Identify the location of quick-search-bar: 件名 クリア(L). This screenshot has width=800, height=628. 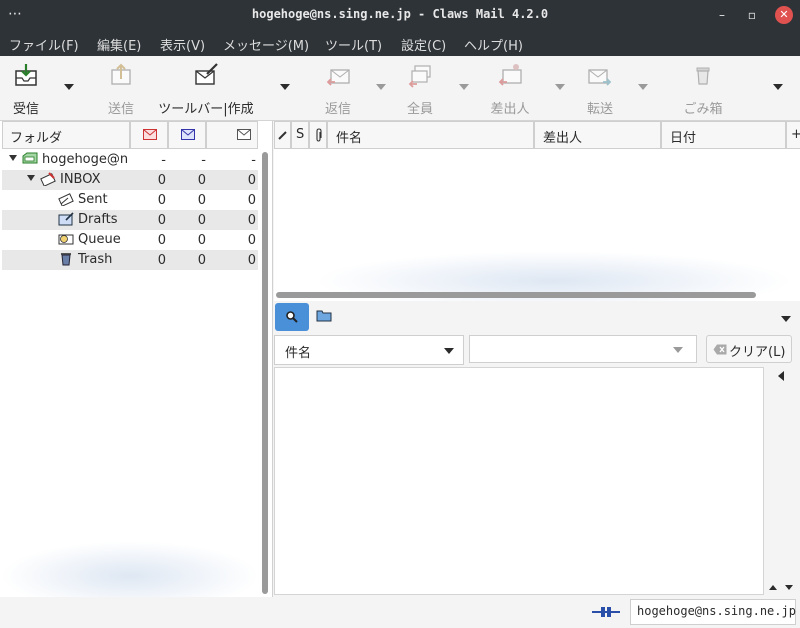
(537, 333).